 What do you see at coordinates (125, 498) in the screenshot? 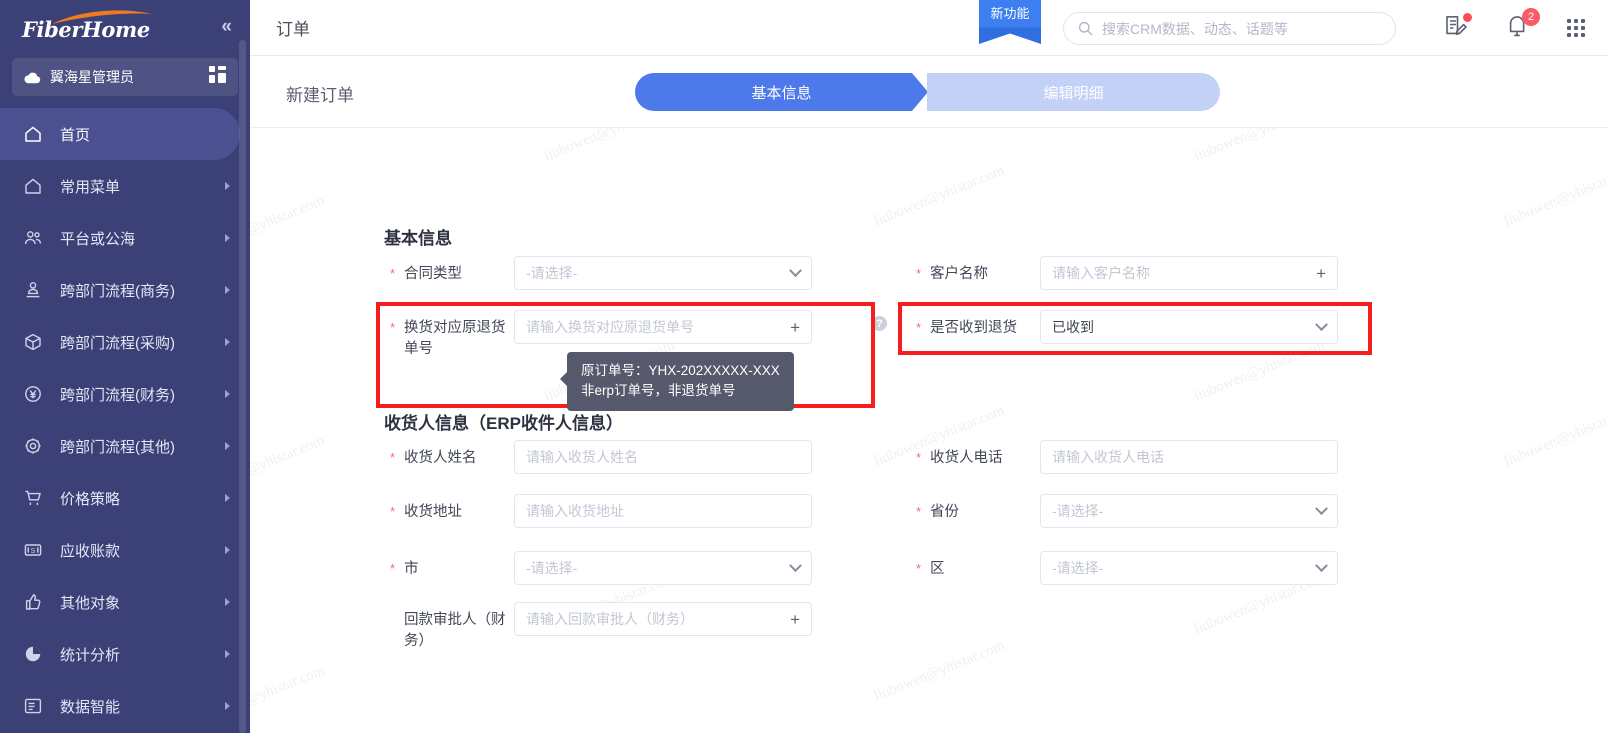
I see `sidebar-item-price-policy: 价格策略` at bounding box center [125, 498].